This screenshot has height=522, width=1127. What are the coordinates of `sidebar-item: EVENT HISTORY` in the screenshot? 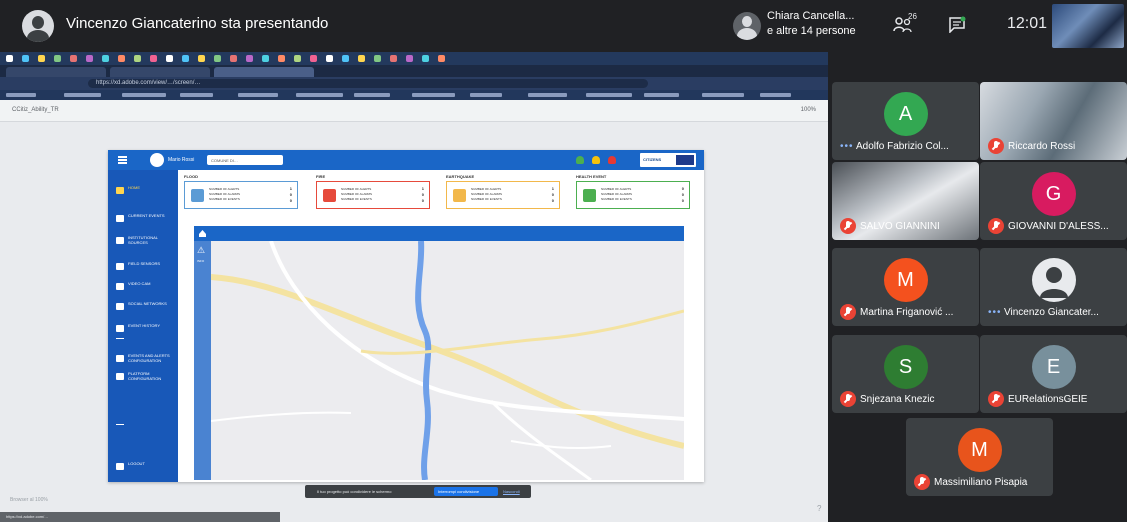 It's located at (145, 330).